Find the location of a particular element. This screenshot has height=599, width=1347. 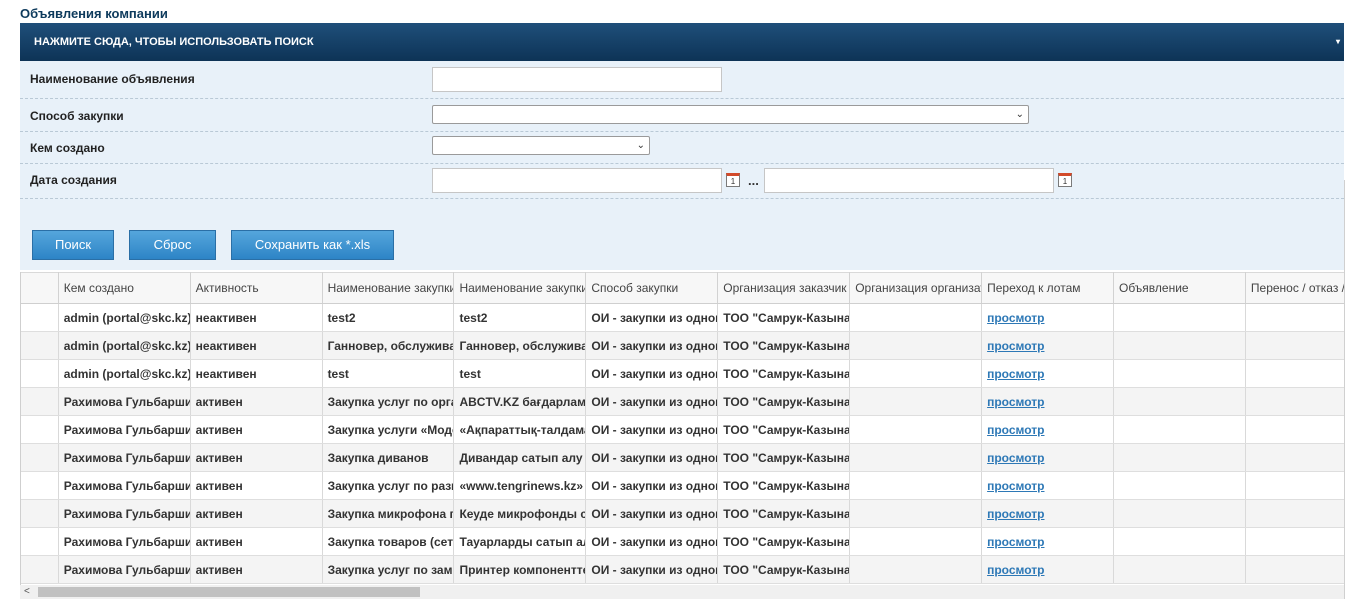

search-button: Поиск is located at coordinates (73, 245).